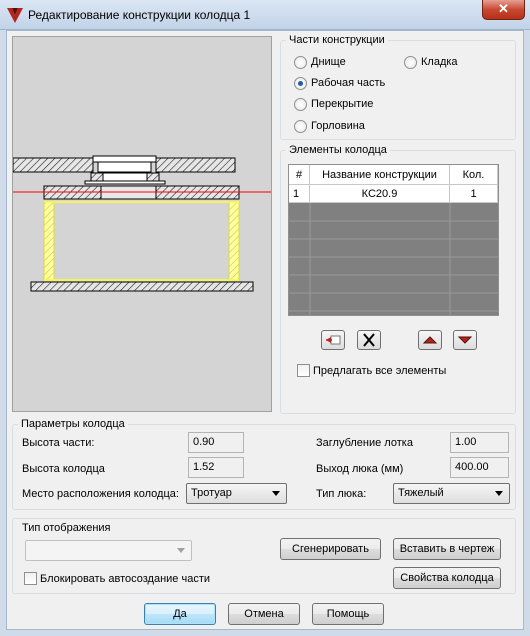 The image size is (530, 636). I want to click on parts-group-title: Части конструкции, so click(337, 40).